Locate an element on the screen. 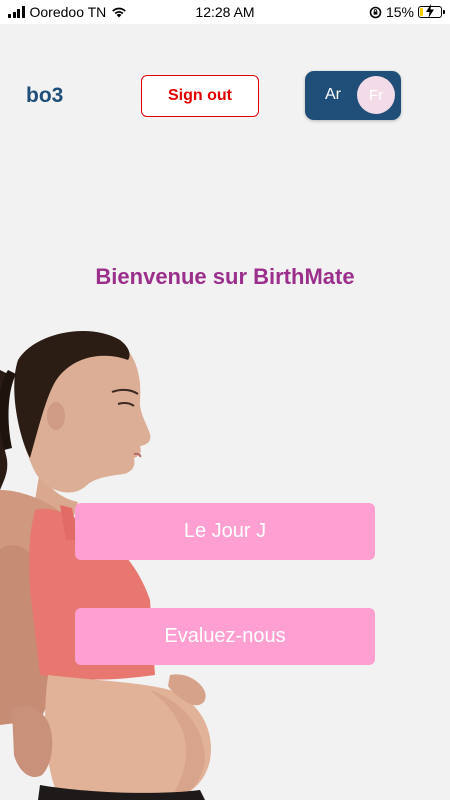 The image size is (450, 800). evaluez-nous-button: Evaluez-nous is located at coordinates (225, 636).